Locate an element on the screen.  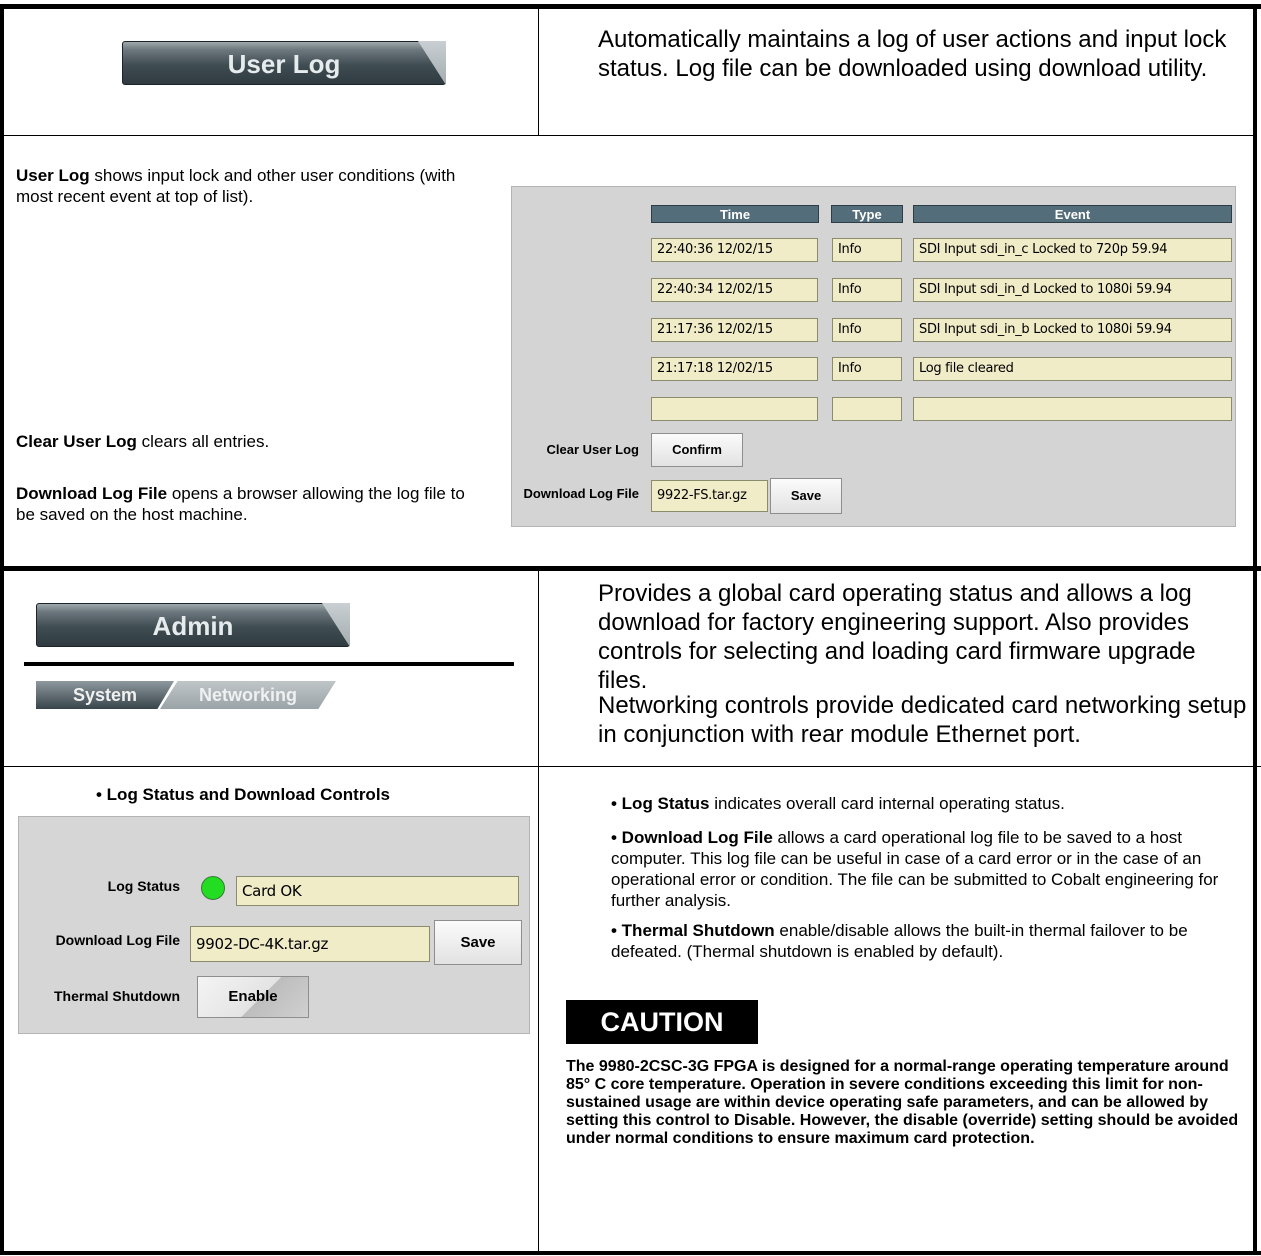
clear-log-desc: Clear User Log clears all entries. is located at coordinates (256, 441).